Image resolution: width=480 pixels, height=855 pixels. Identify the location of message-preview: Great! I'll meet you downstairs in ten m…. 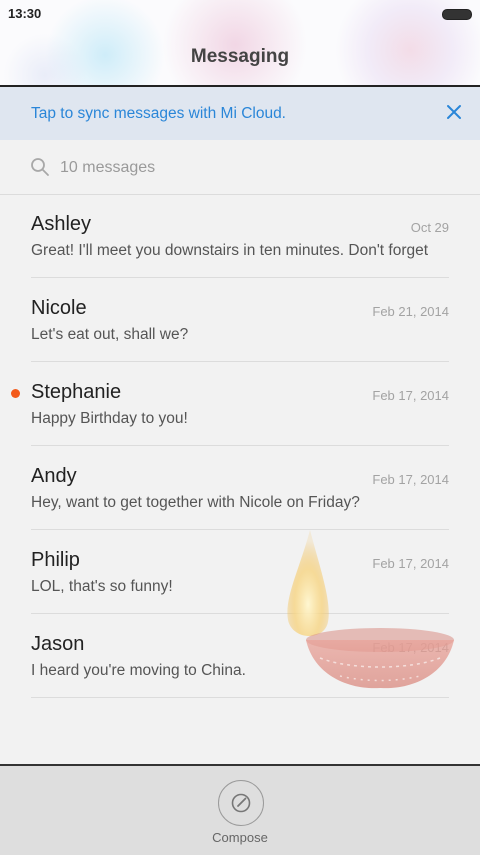
(230, 250).